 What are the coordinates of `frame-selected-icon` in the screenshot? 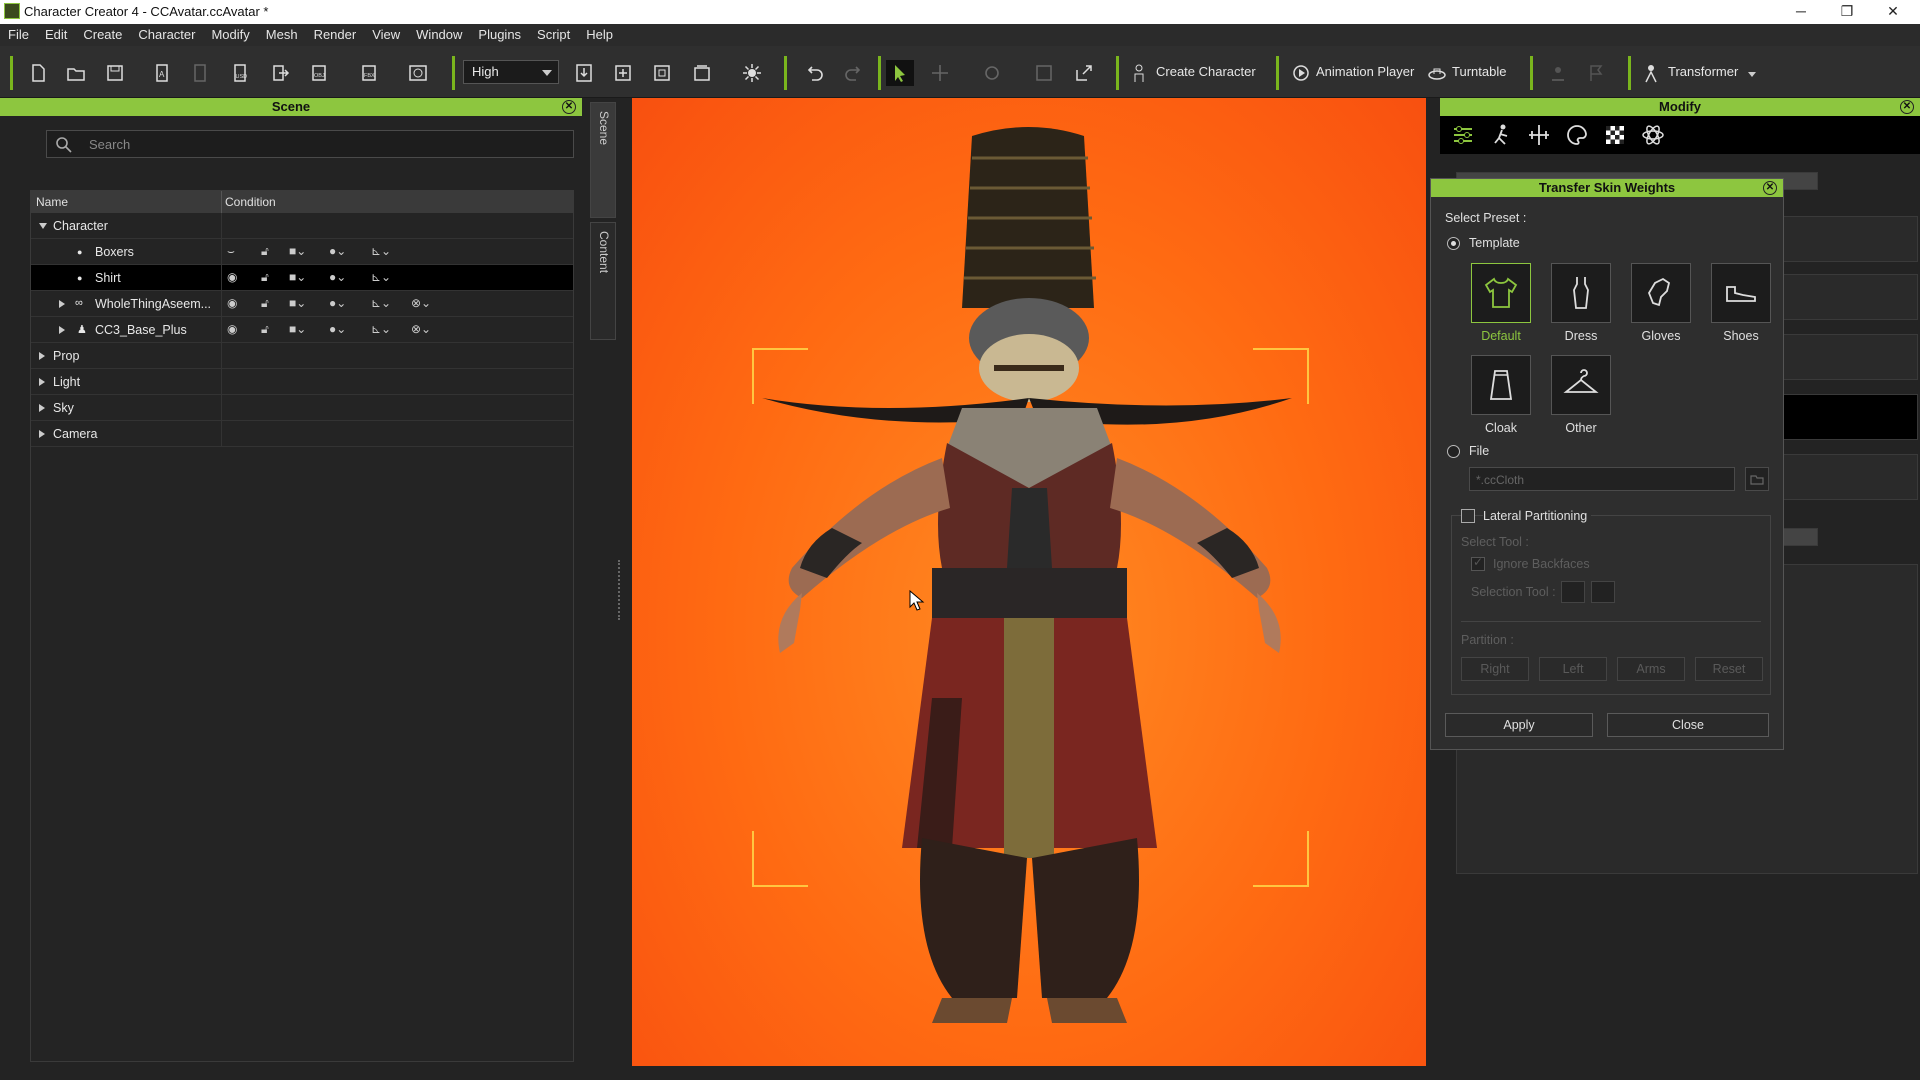 It's located at (662, 73).